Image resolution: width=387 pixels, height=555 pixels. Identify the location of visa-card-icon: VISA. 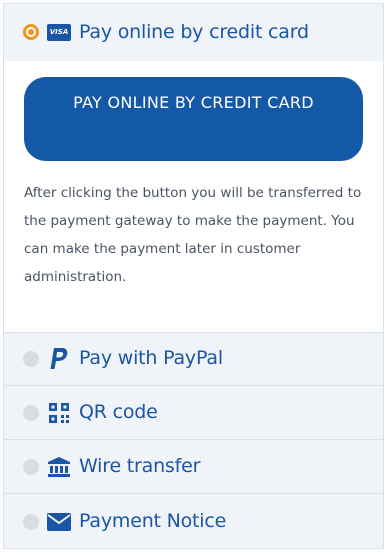
(59, 32).